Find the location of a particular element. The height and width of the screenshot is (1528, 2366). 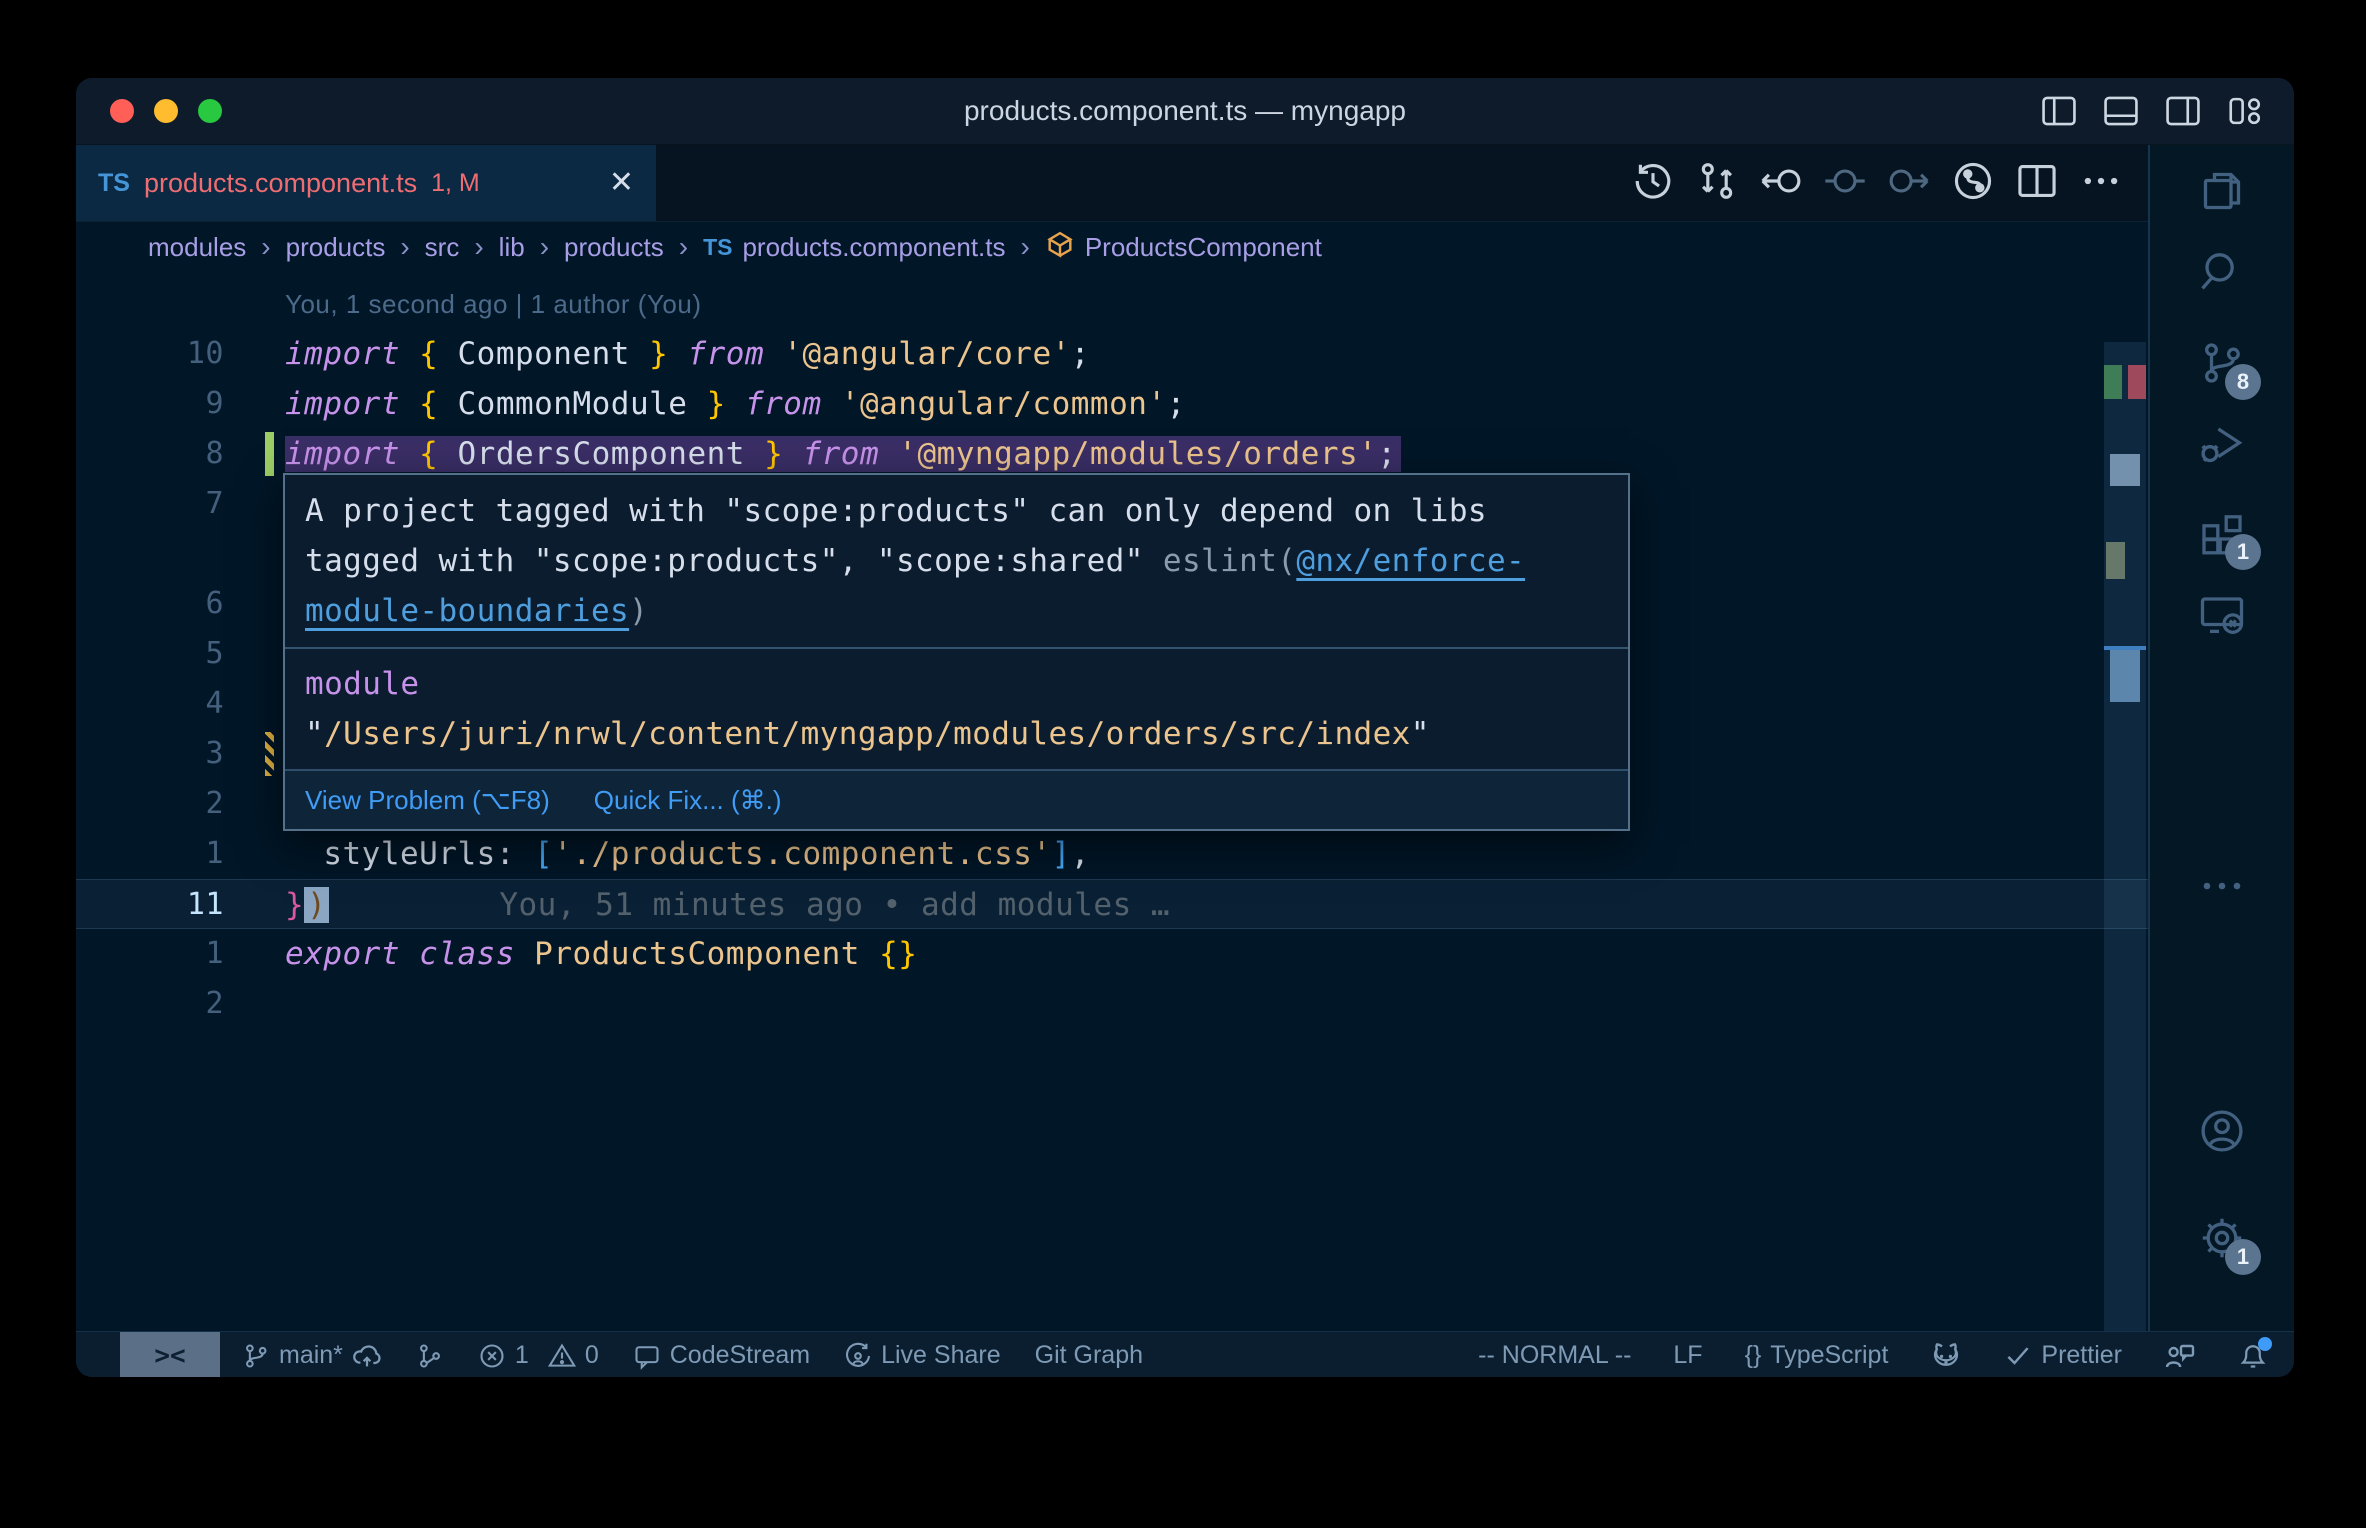

breadcrumb-item: modules is located at coordinates (197, 247).